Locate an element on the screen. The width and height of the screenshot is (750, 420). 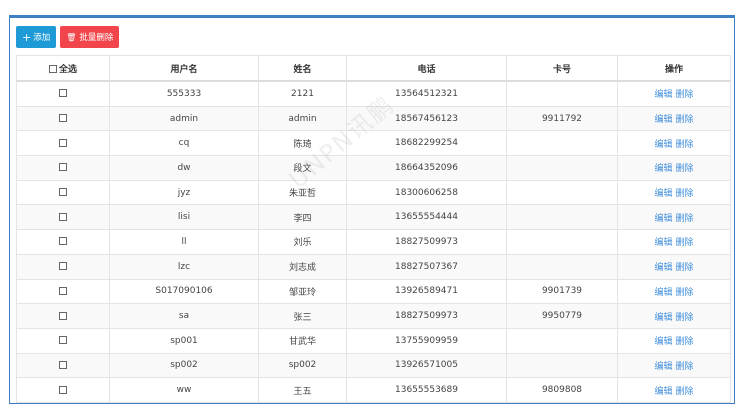
header-name: 姓名 is located at coordinates (302, 68).